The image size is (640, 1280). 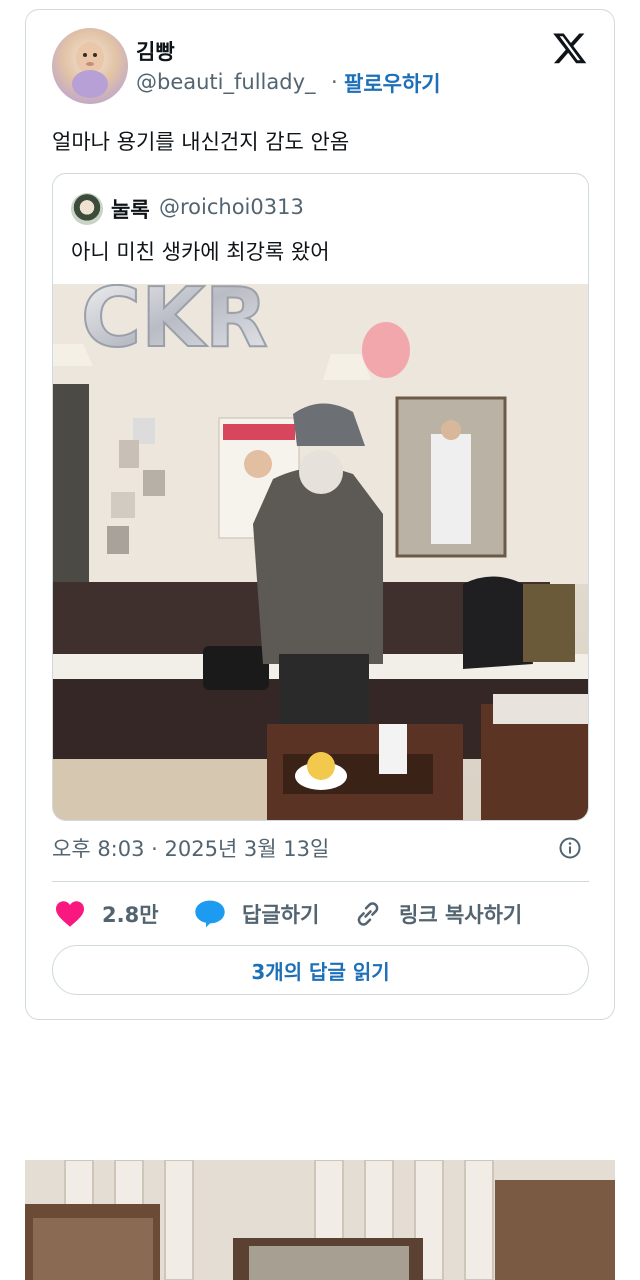 What do you see at coordinates (87, 209) in the screenshot?
I see `quoted-author-avatar` at bounding box center [87, 209].